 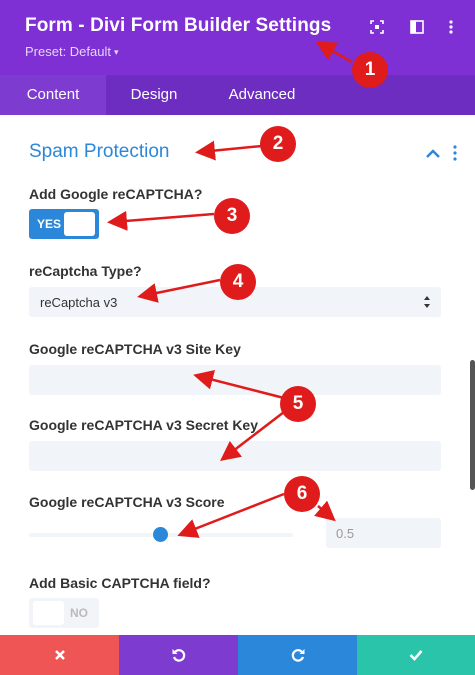 What do you see at coordinates (455, 153) in the screenshot?
I see `section-more-icon` at bounding box center [455, 153].